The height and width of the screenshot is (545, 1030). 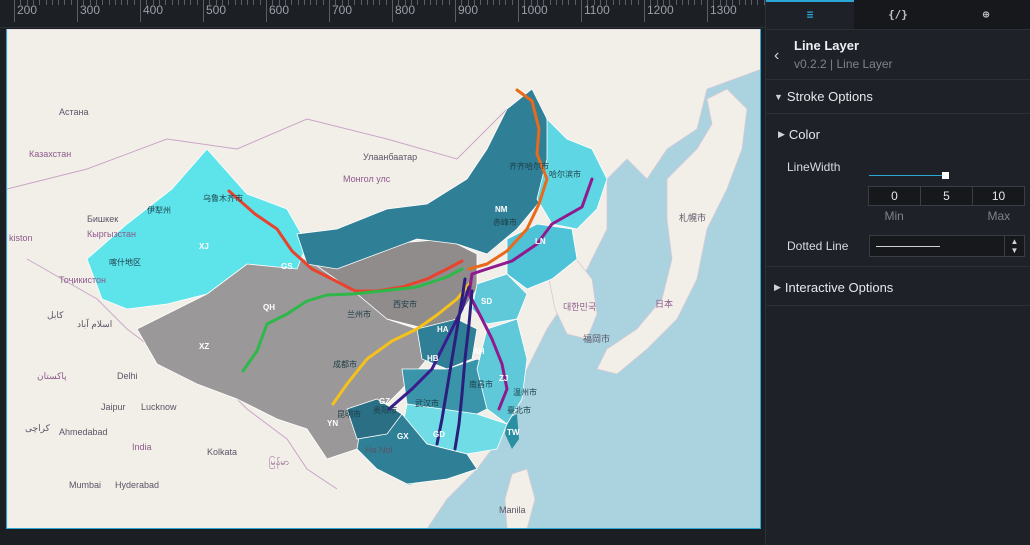 I want to click on label-islamabad: اسلام آباد, so click(x=94, y=324).